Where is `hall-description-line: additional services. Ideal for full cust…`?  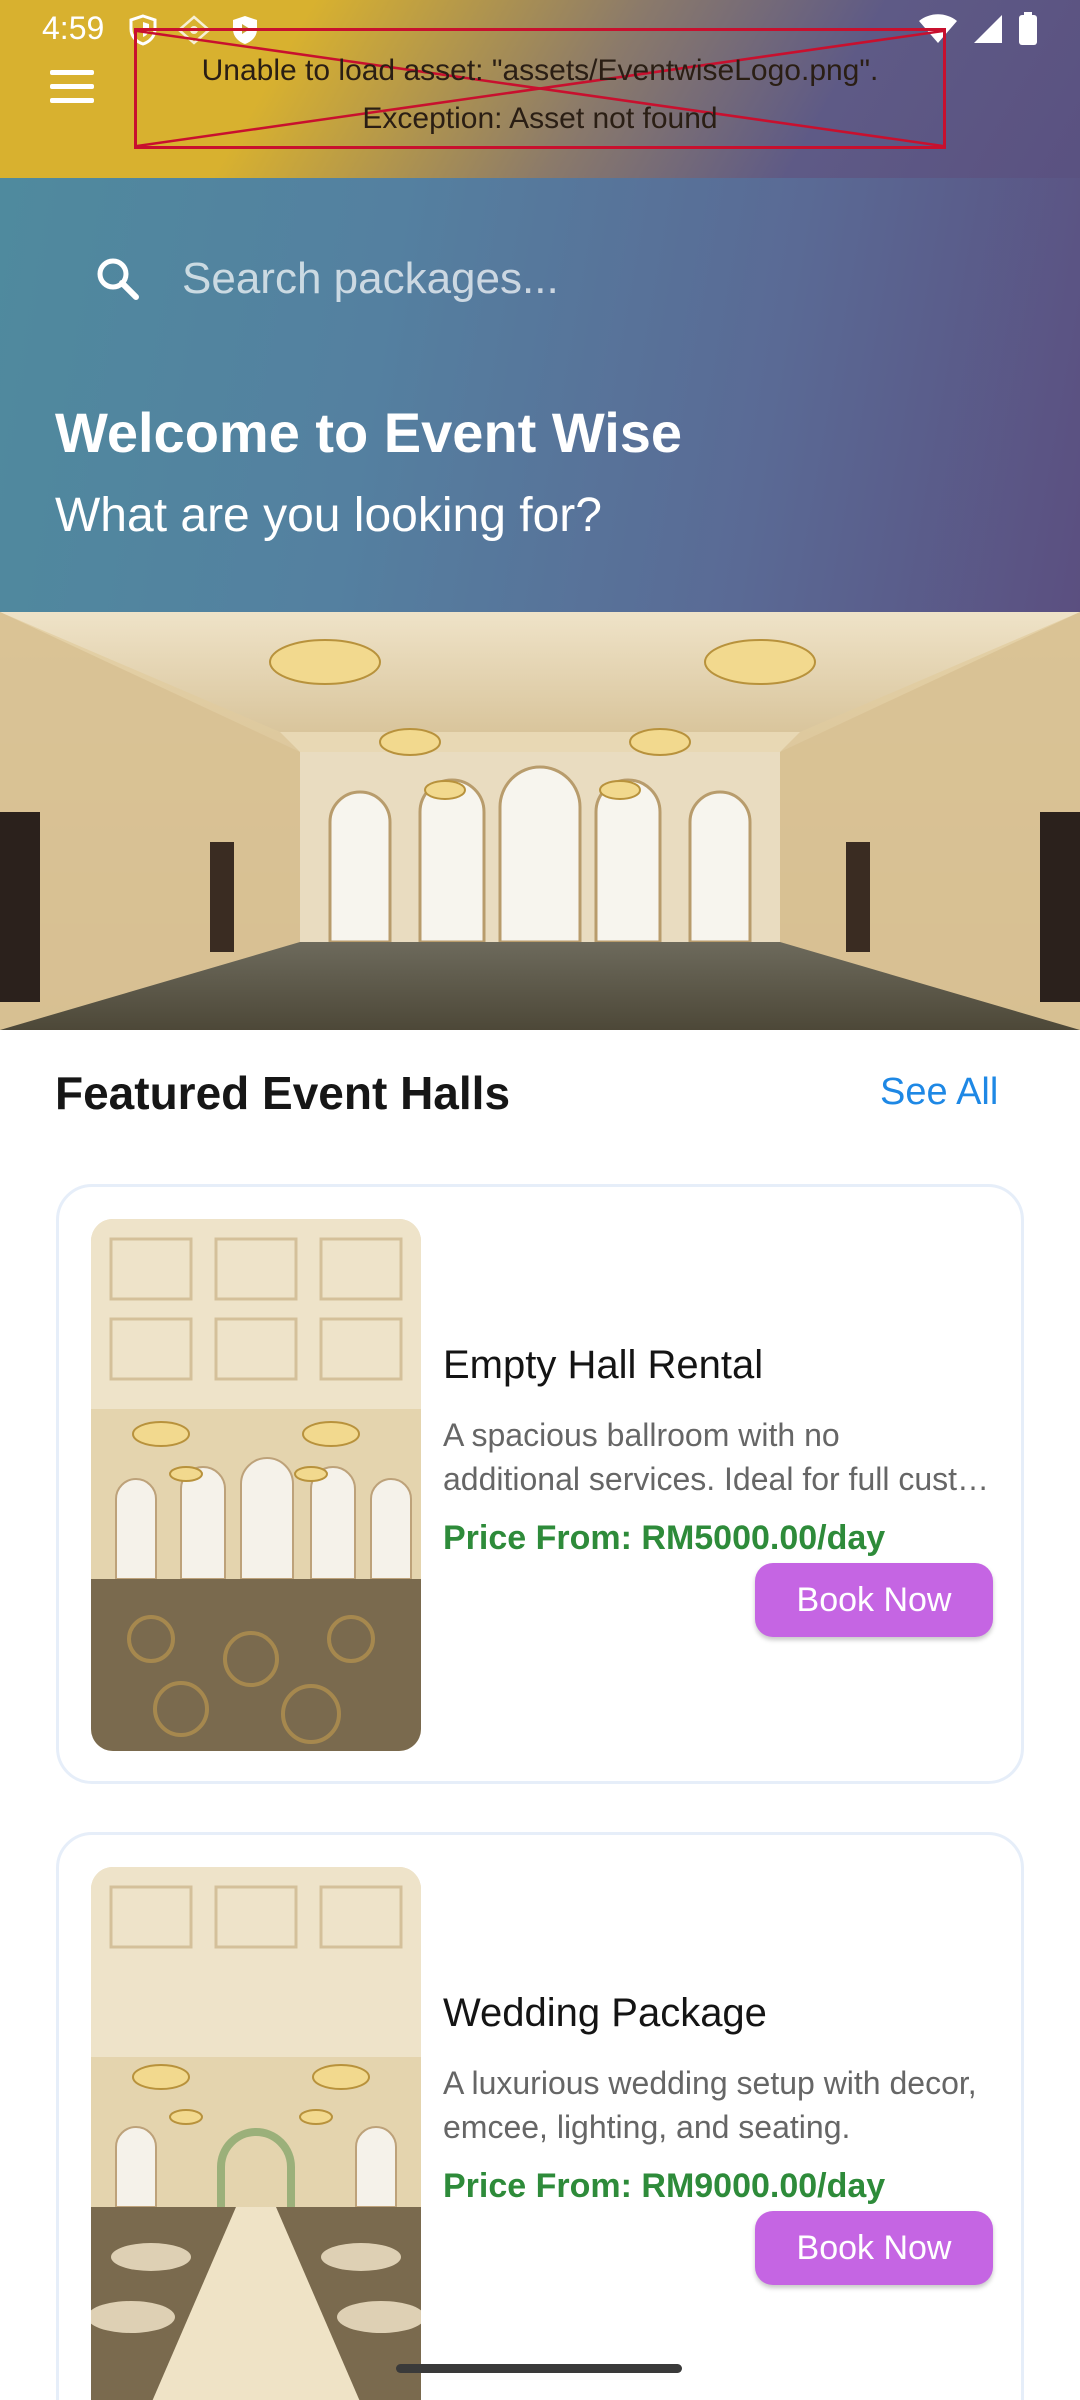
hall-description-line: additional services. Ideal for full cust… is located at coordinates (723, 1479).